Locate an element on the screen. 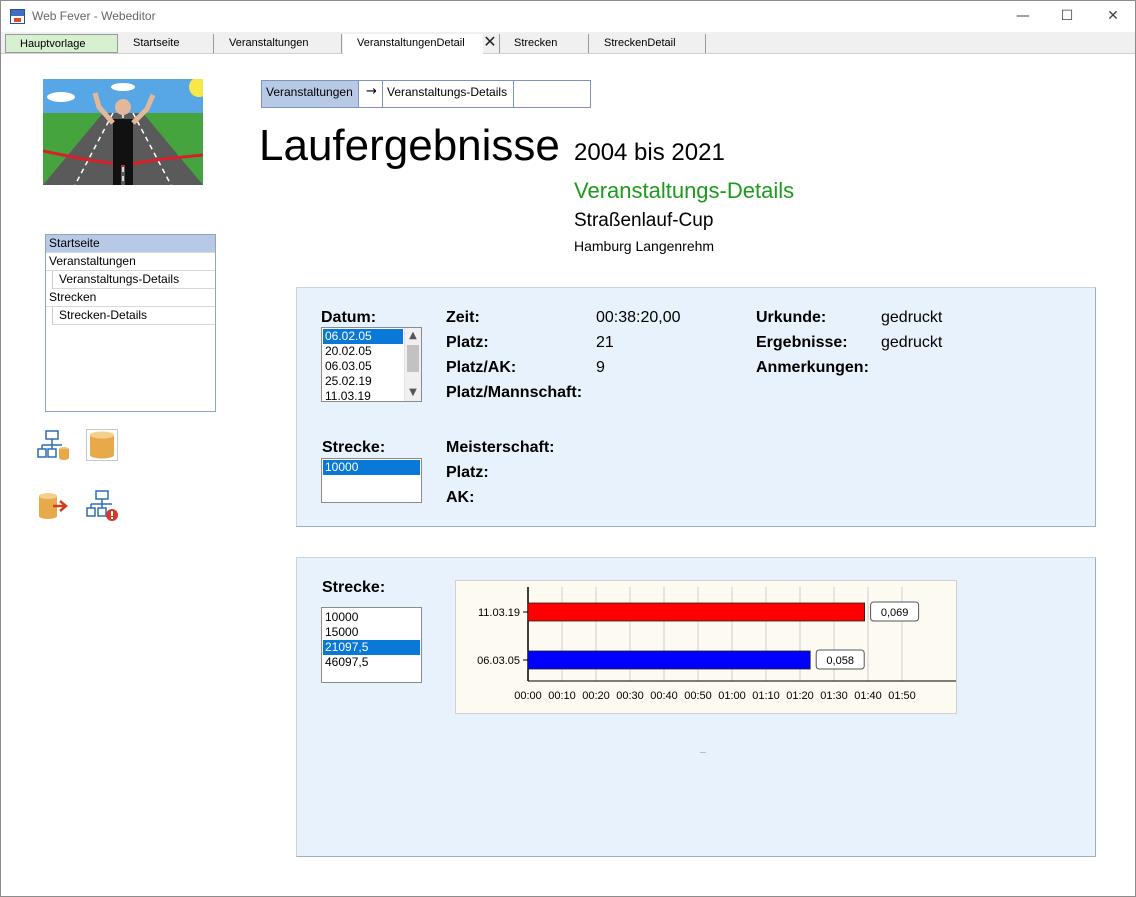  chart-category-label: 11.03.19 is located at coordinates (499, 613).